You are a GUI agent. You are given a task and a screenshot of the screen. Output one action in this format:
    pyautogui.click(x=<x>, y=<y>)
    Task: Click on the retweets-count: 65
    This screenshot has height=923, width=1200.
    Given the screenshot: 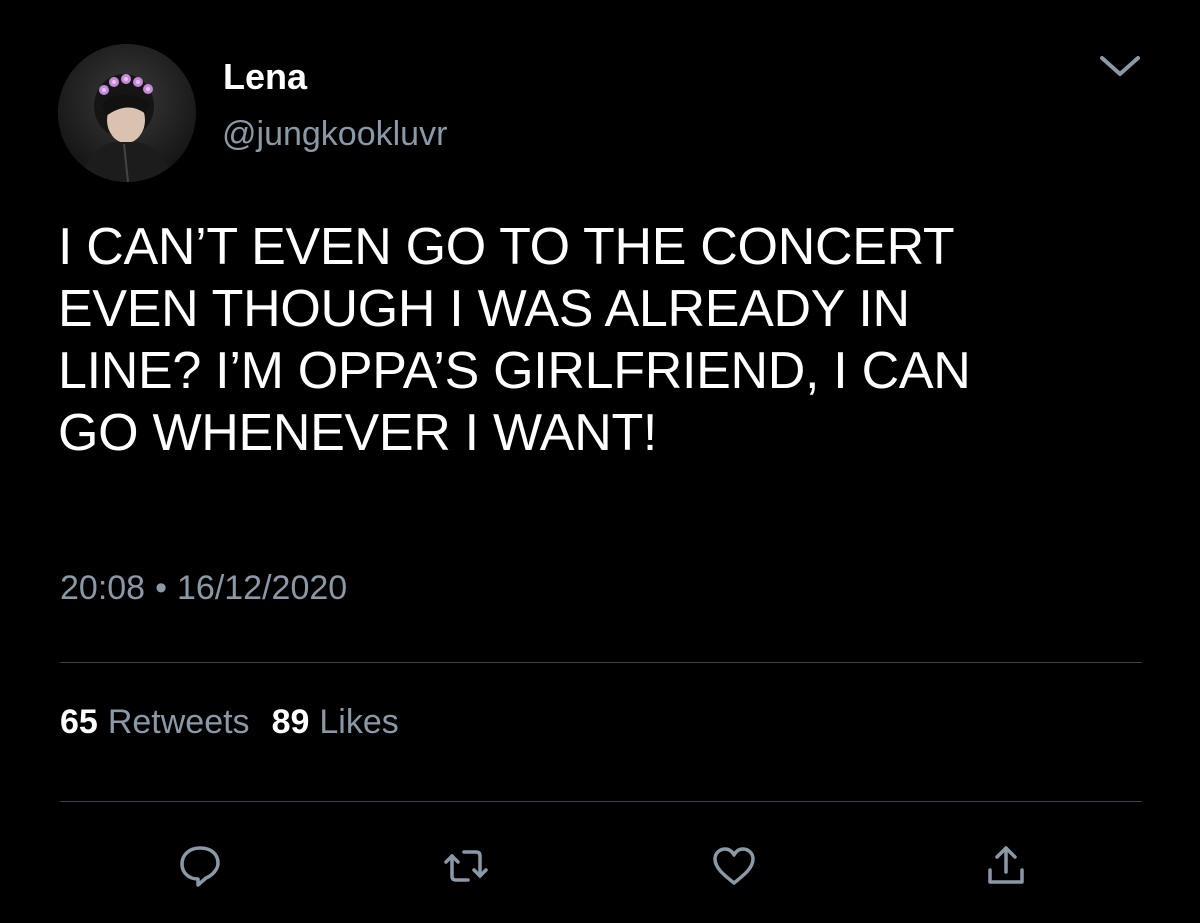 What is the action you would take?
    pyautogui.click(x=79, y=722)
    